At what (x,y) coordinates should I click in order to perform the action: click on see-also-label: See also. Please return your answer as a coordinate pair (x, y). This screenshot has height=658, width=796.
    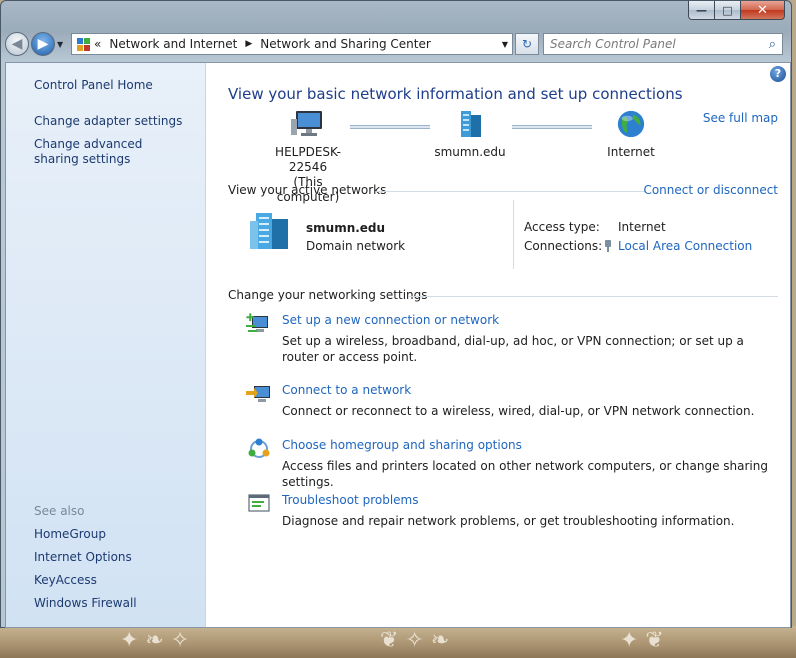
    Looking at the image, I should click on (59, 511).